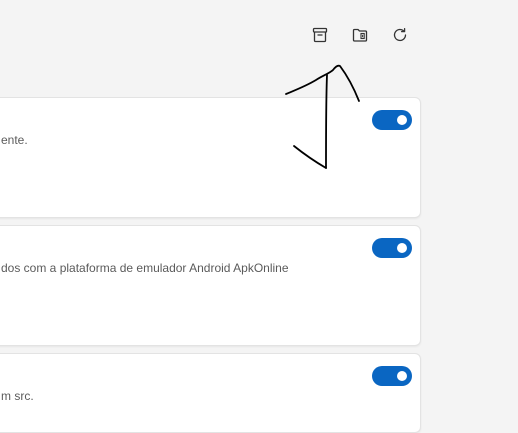 This screenshot has height=433, width=518. What do you see at coordinates (17, 396) in the screenshot?
I see `extension-description: m src.` at bounding box center [17, 396].